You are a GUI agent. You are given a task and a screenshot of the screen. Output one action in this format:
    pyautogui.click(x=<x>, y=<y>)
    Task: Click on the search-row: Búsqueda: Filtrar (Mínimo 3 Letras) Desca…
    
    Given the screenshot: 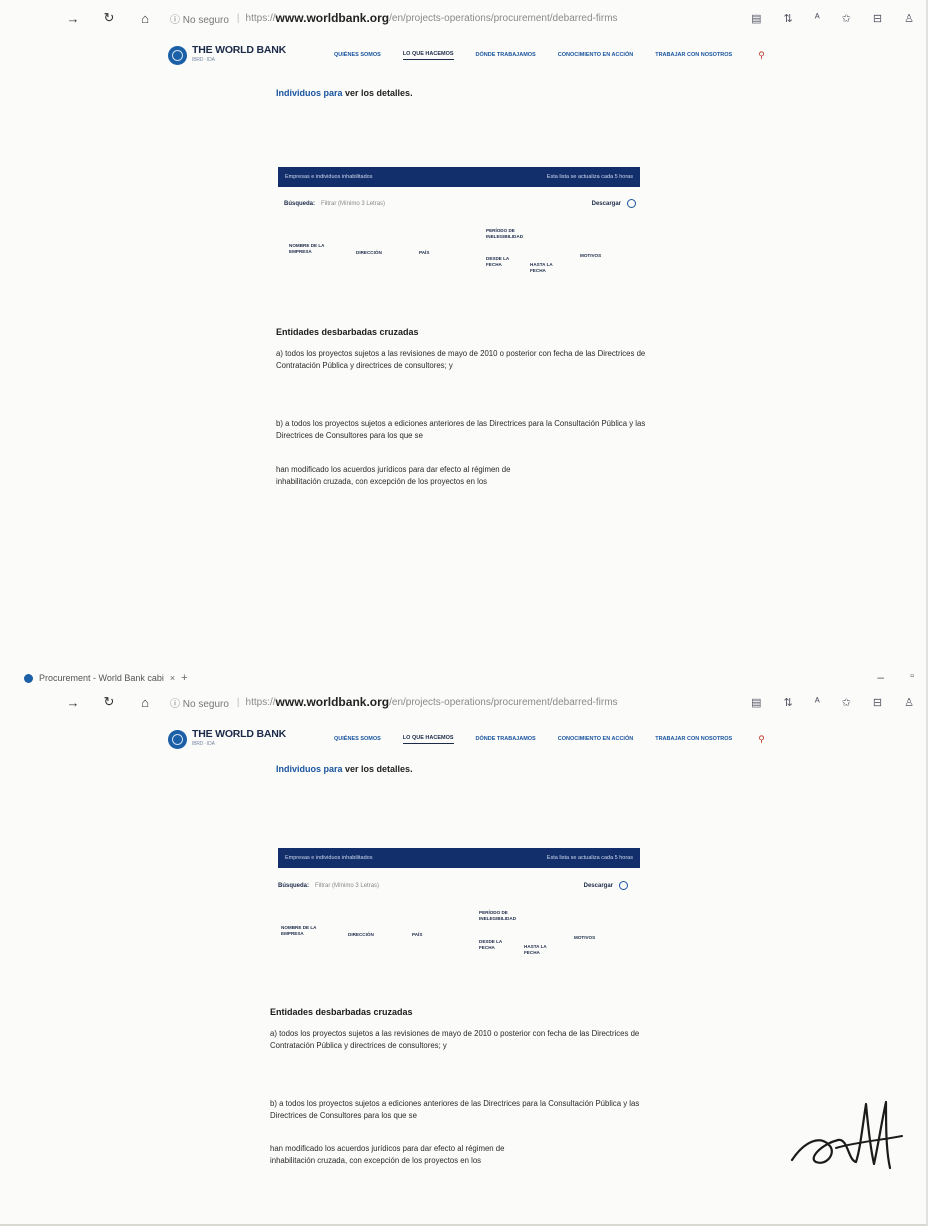 What is the action you would take?
    pyautogui.click(x=460, y=203)
    